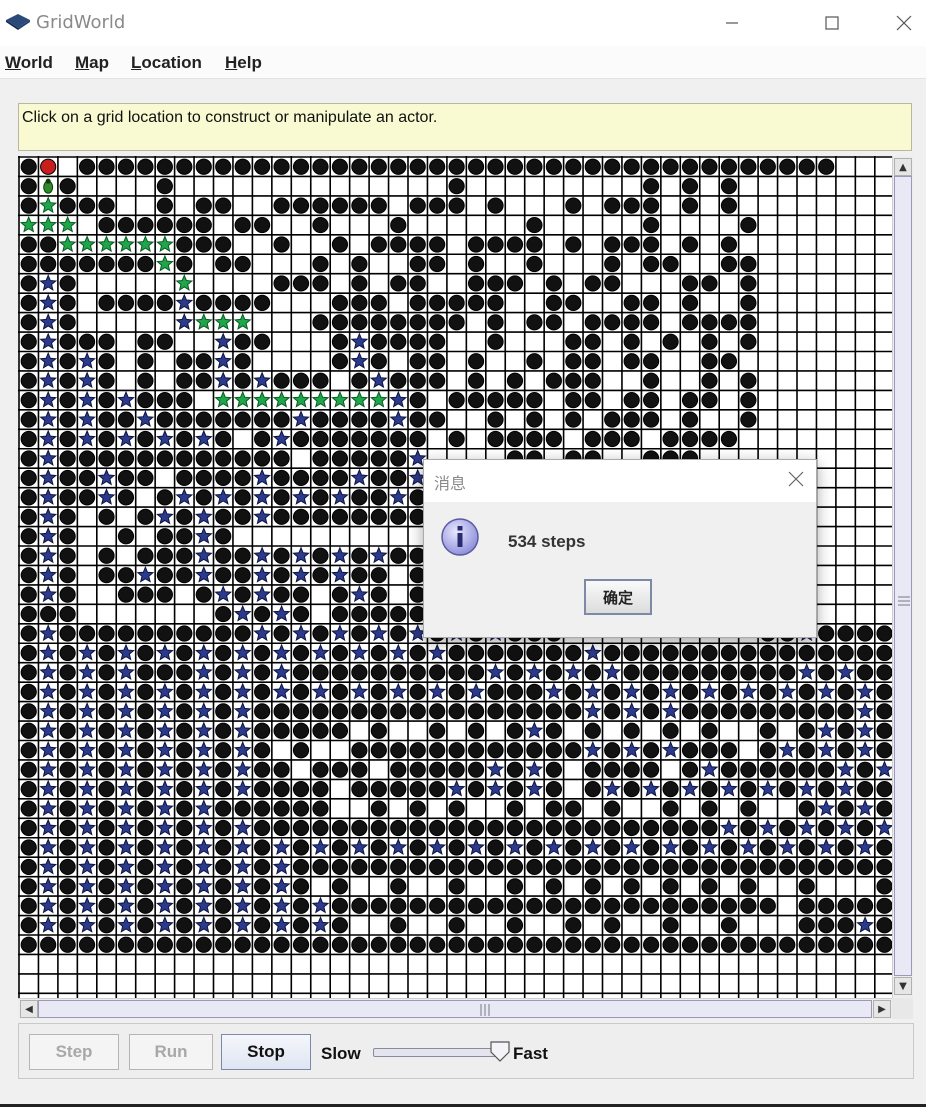  Describe the element at coordinates (166, 63) in the screenshot. I see `menu-location: Location` at that location.